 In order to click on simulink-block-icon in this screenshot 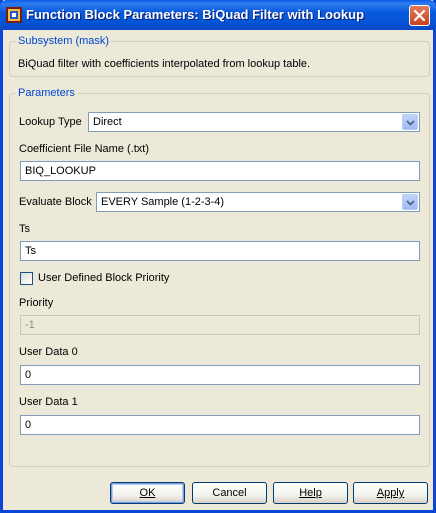, I will do `click(14, 15)`.